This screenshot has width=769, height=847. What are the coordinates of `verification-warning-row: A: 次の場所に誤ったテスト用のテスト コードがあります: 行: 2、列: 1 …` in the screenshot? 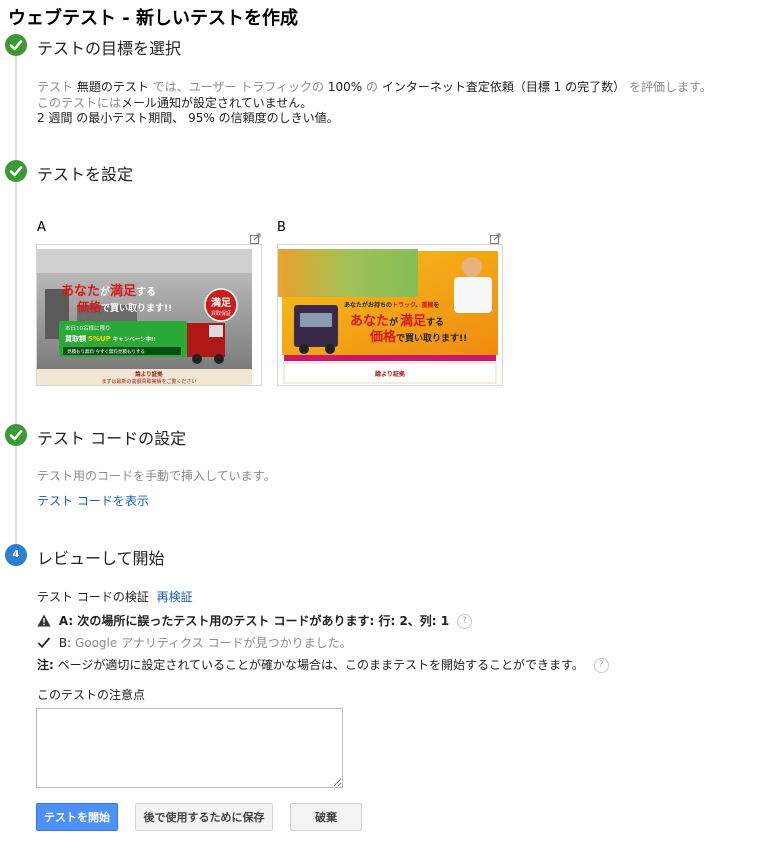 It's located at (254, 621).